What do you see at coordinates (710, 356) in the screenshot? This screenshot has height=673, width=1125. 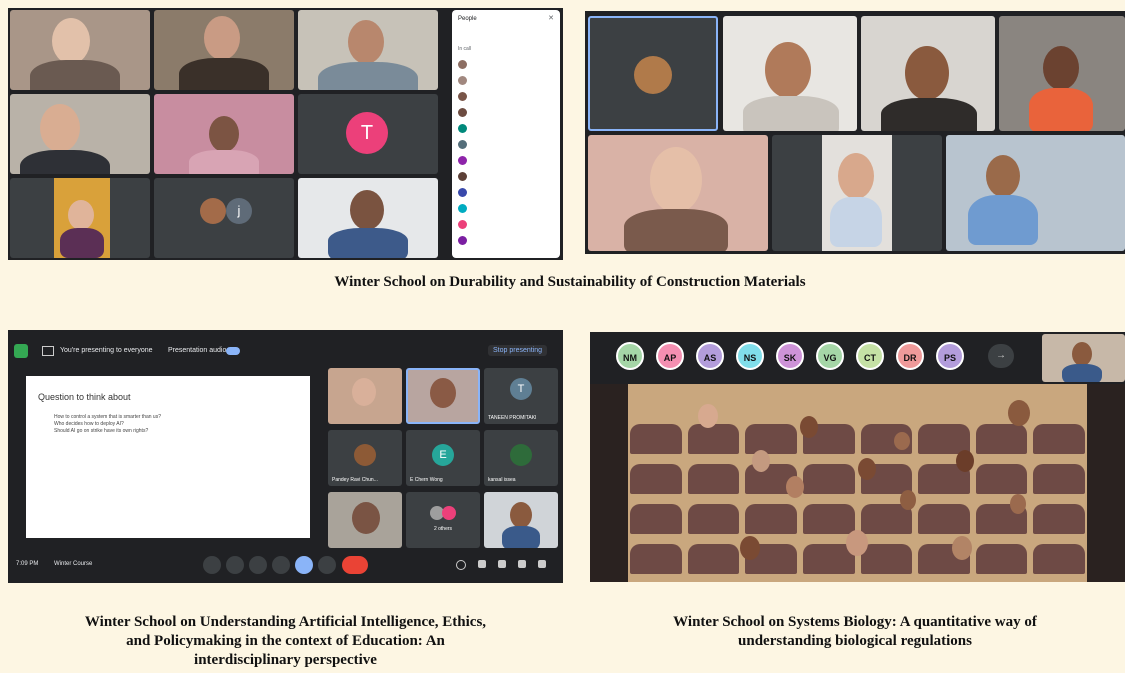 I see `participant-chip: AS` at bounding box center [710, 356].